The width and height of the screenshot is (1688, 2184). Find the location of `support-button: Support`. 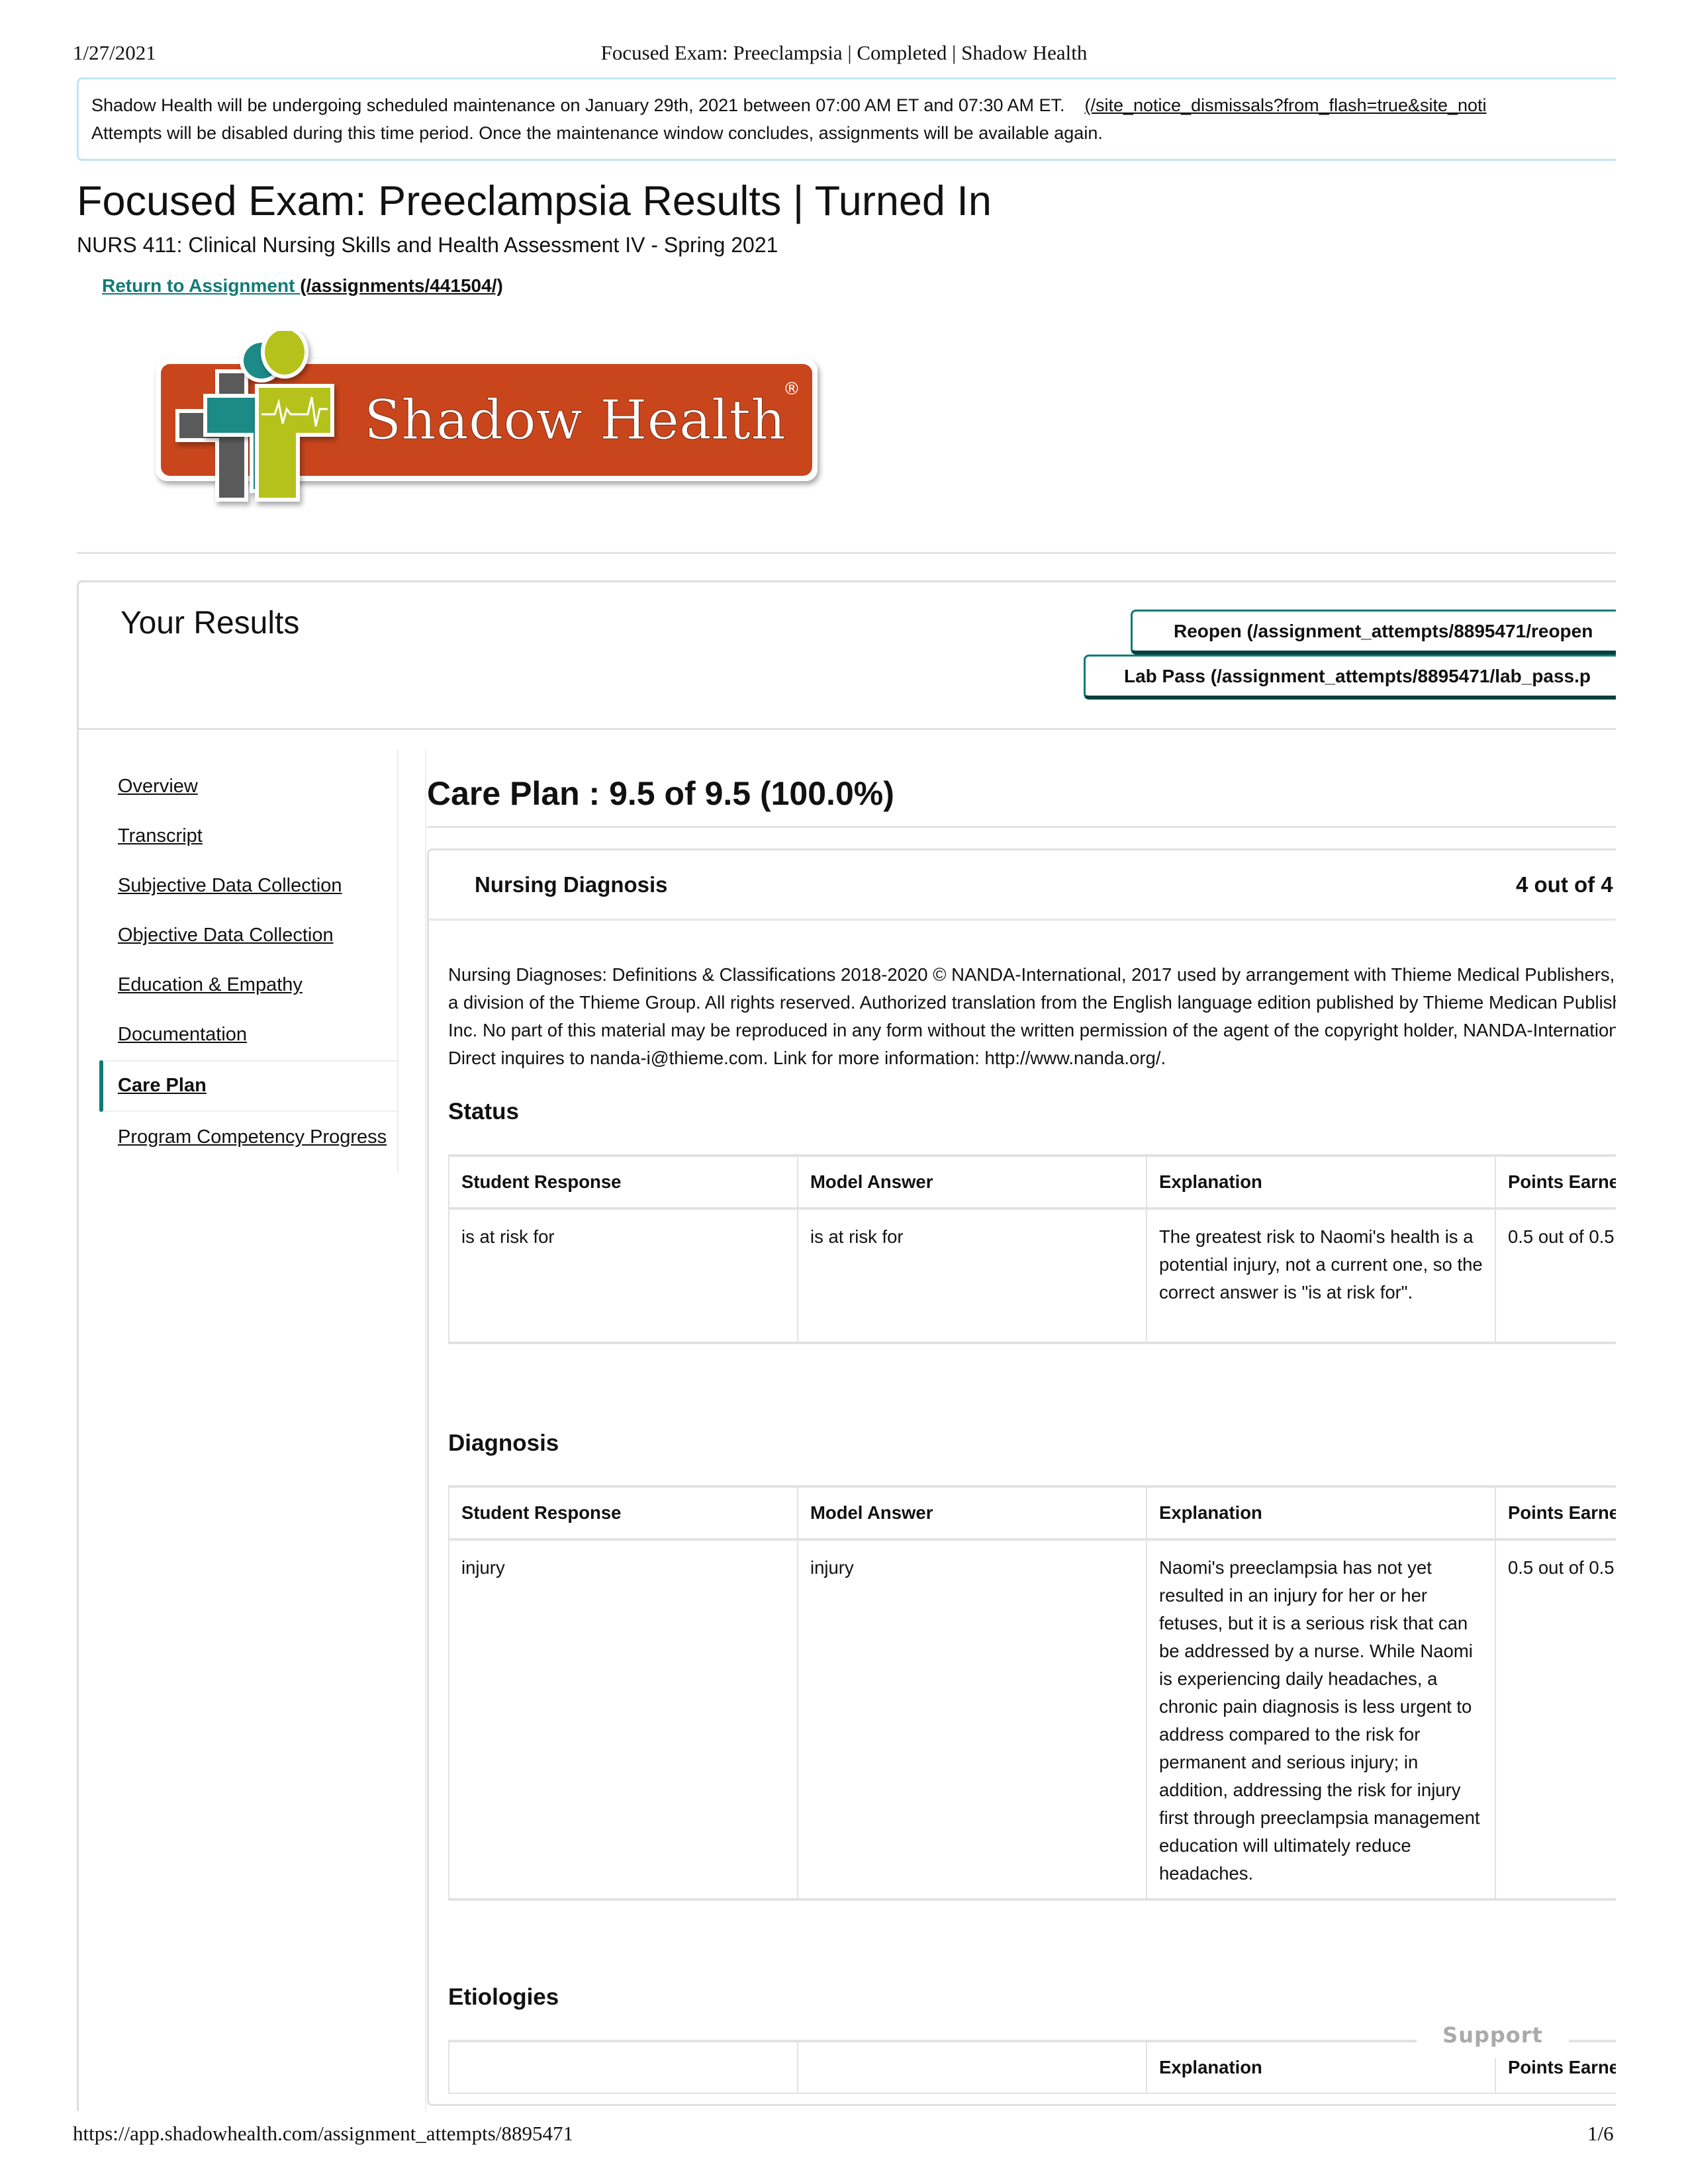

support-button: Support is located at coordinates (1493, 2035).